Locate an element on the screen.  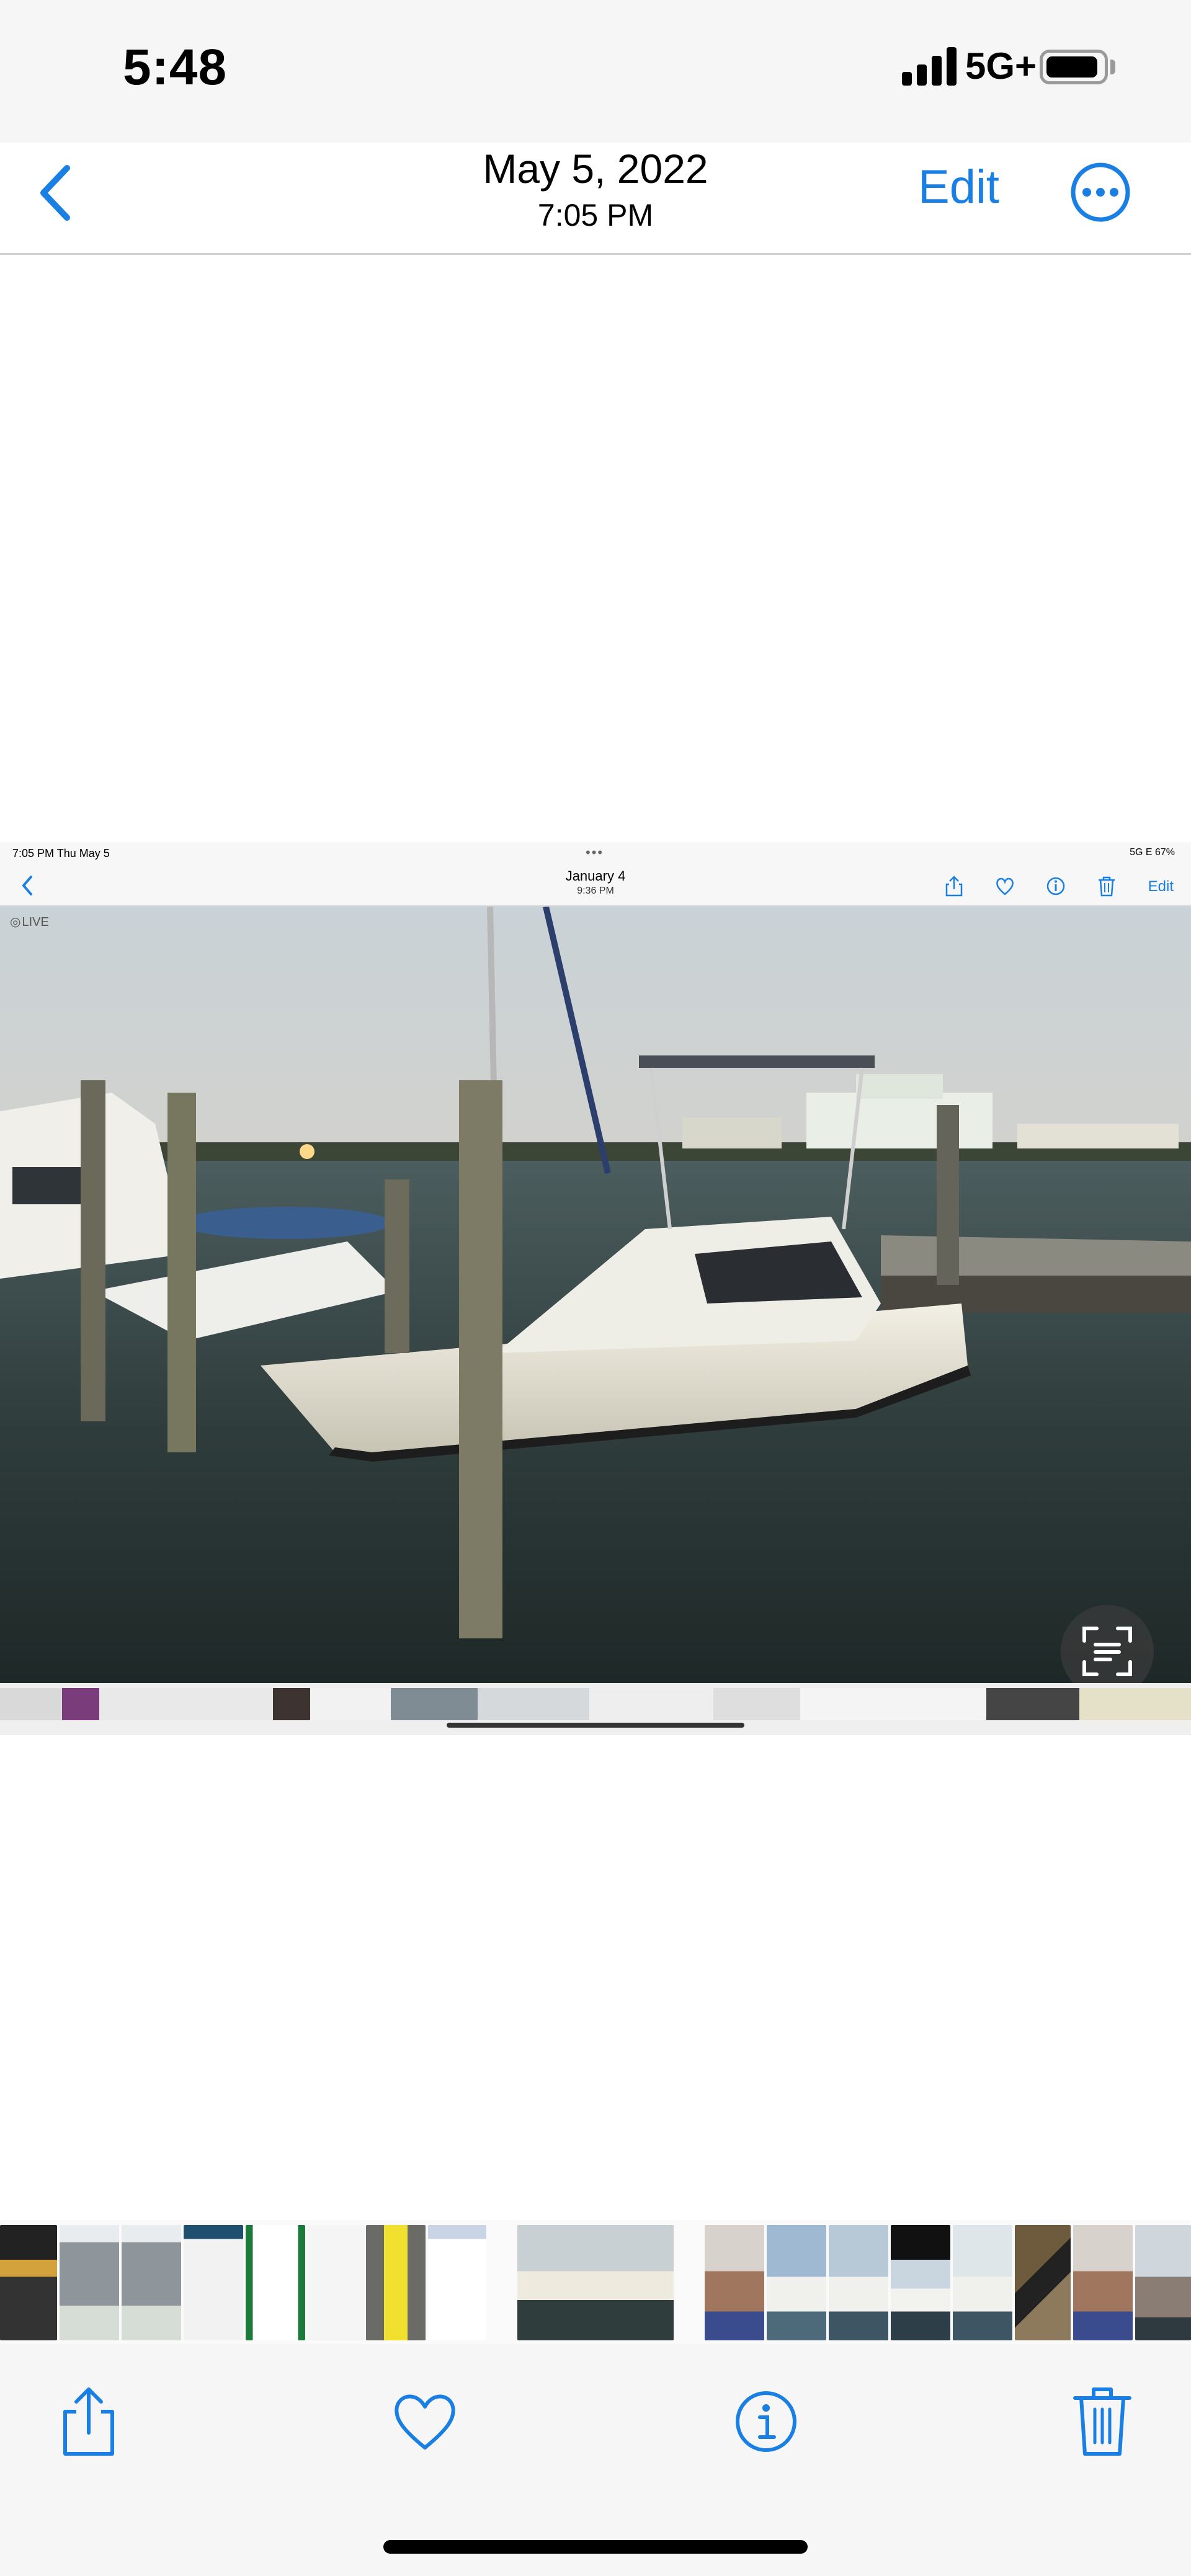
embedded-toolbar-icons is located at coordinates (1031, 886).